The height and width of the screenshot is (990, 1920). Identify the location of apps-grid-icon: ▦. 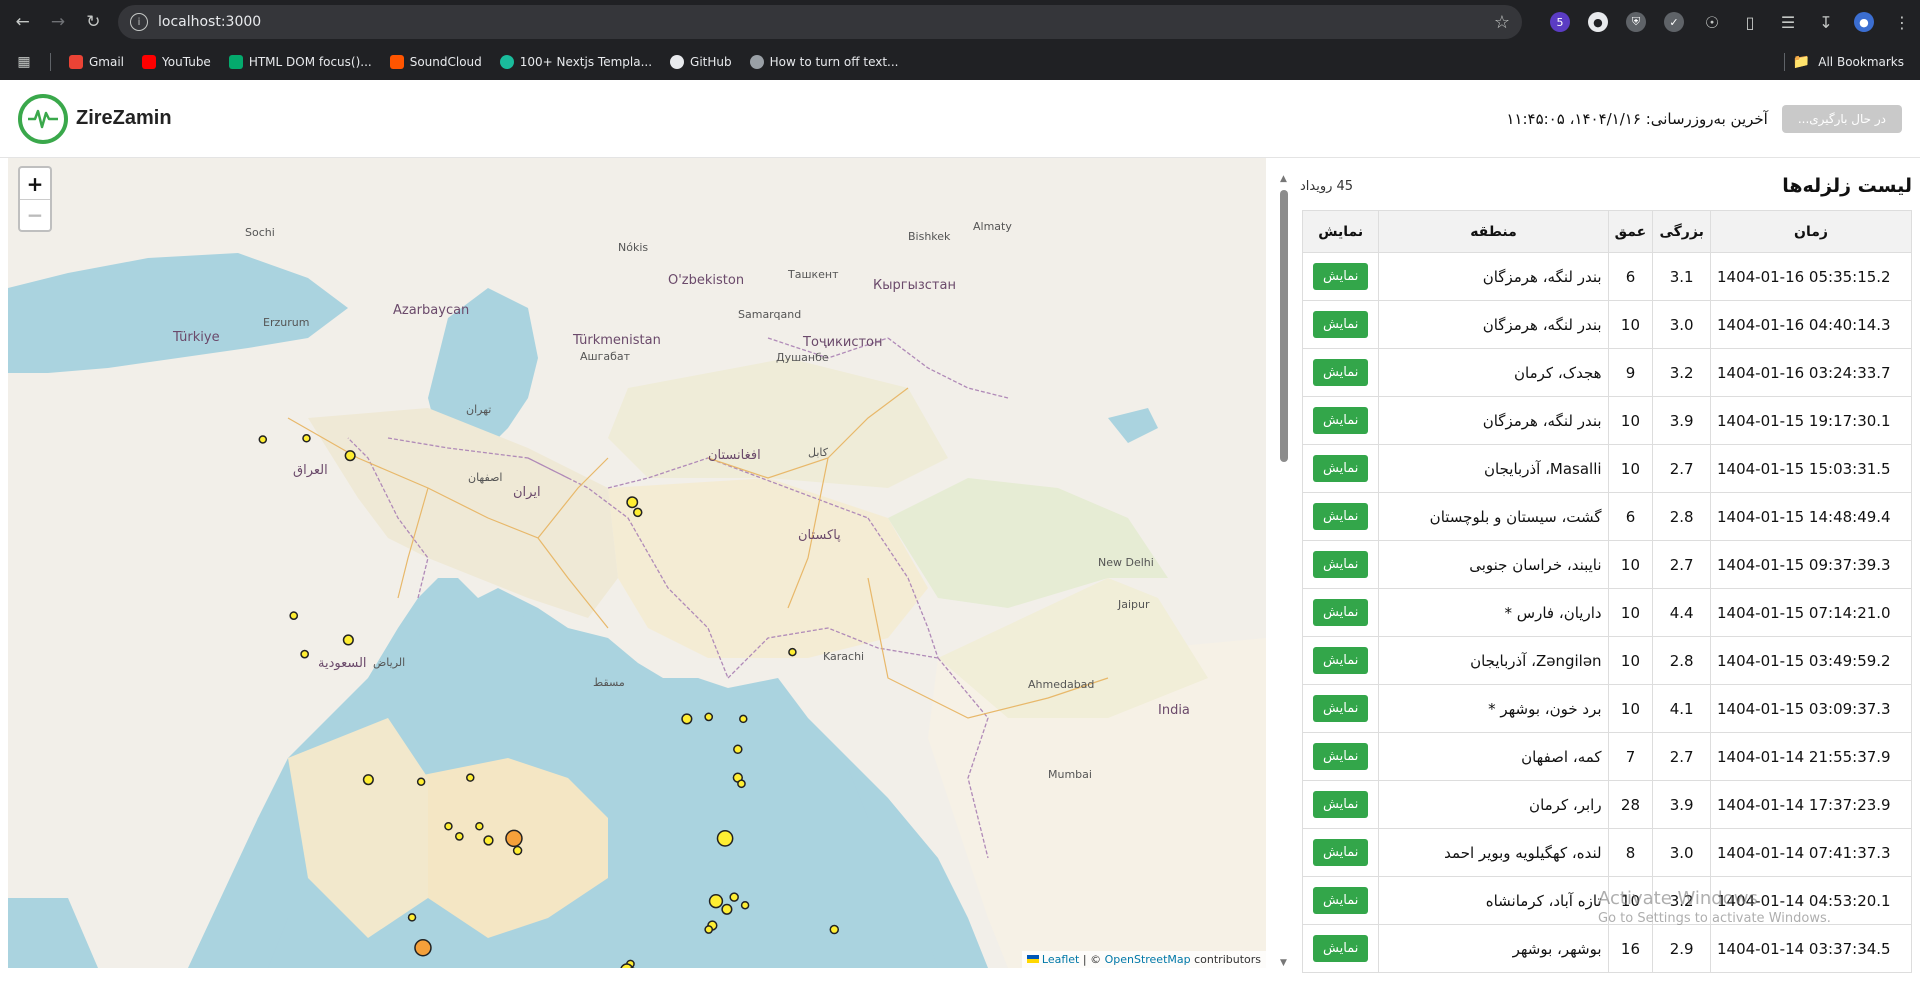
(24, 62).